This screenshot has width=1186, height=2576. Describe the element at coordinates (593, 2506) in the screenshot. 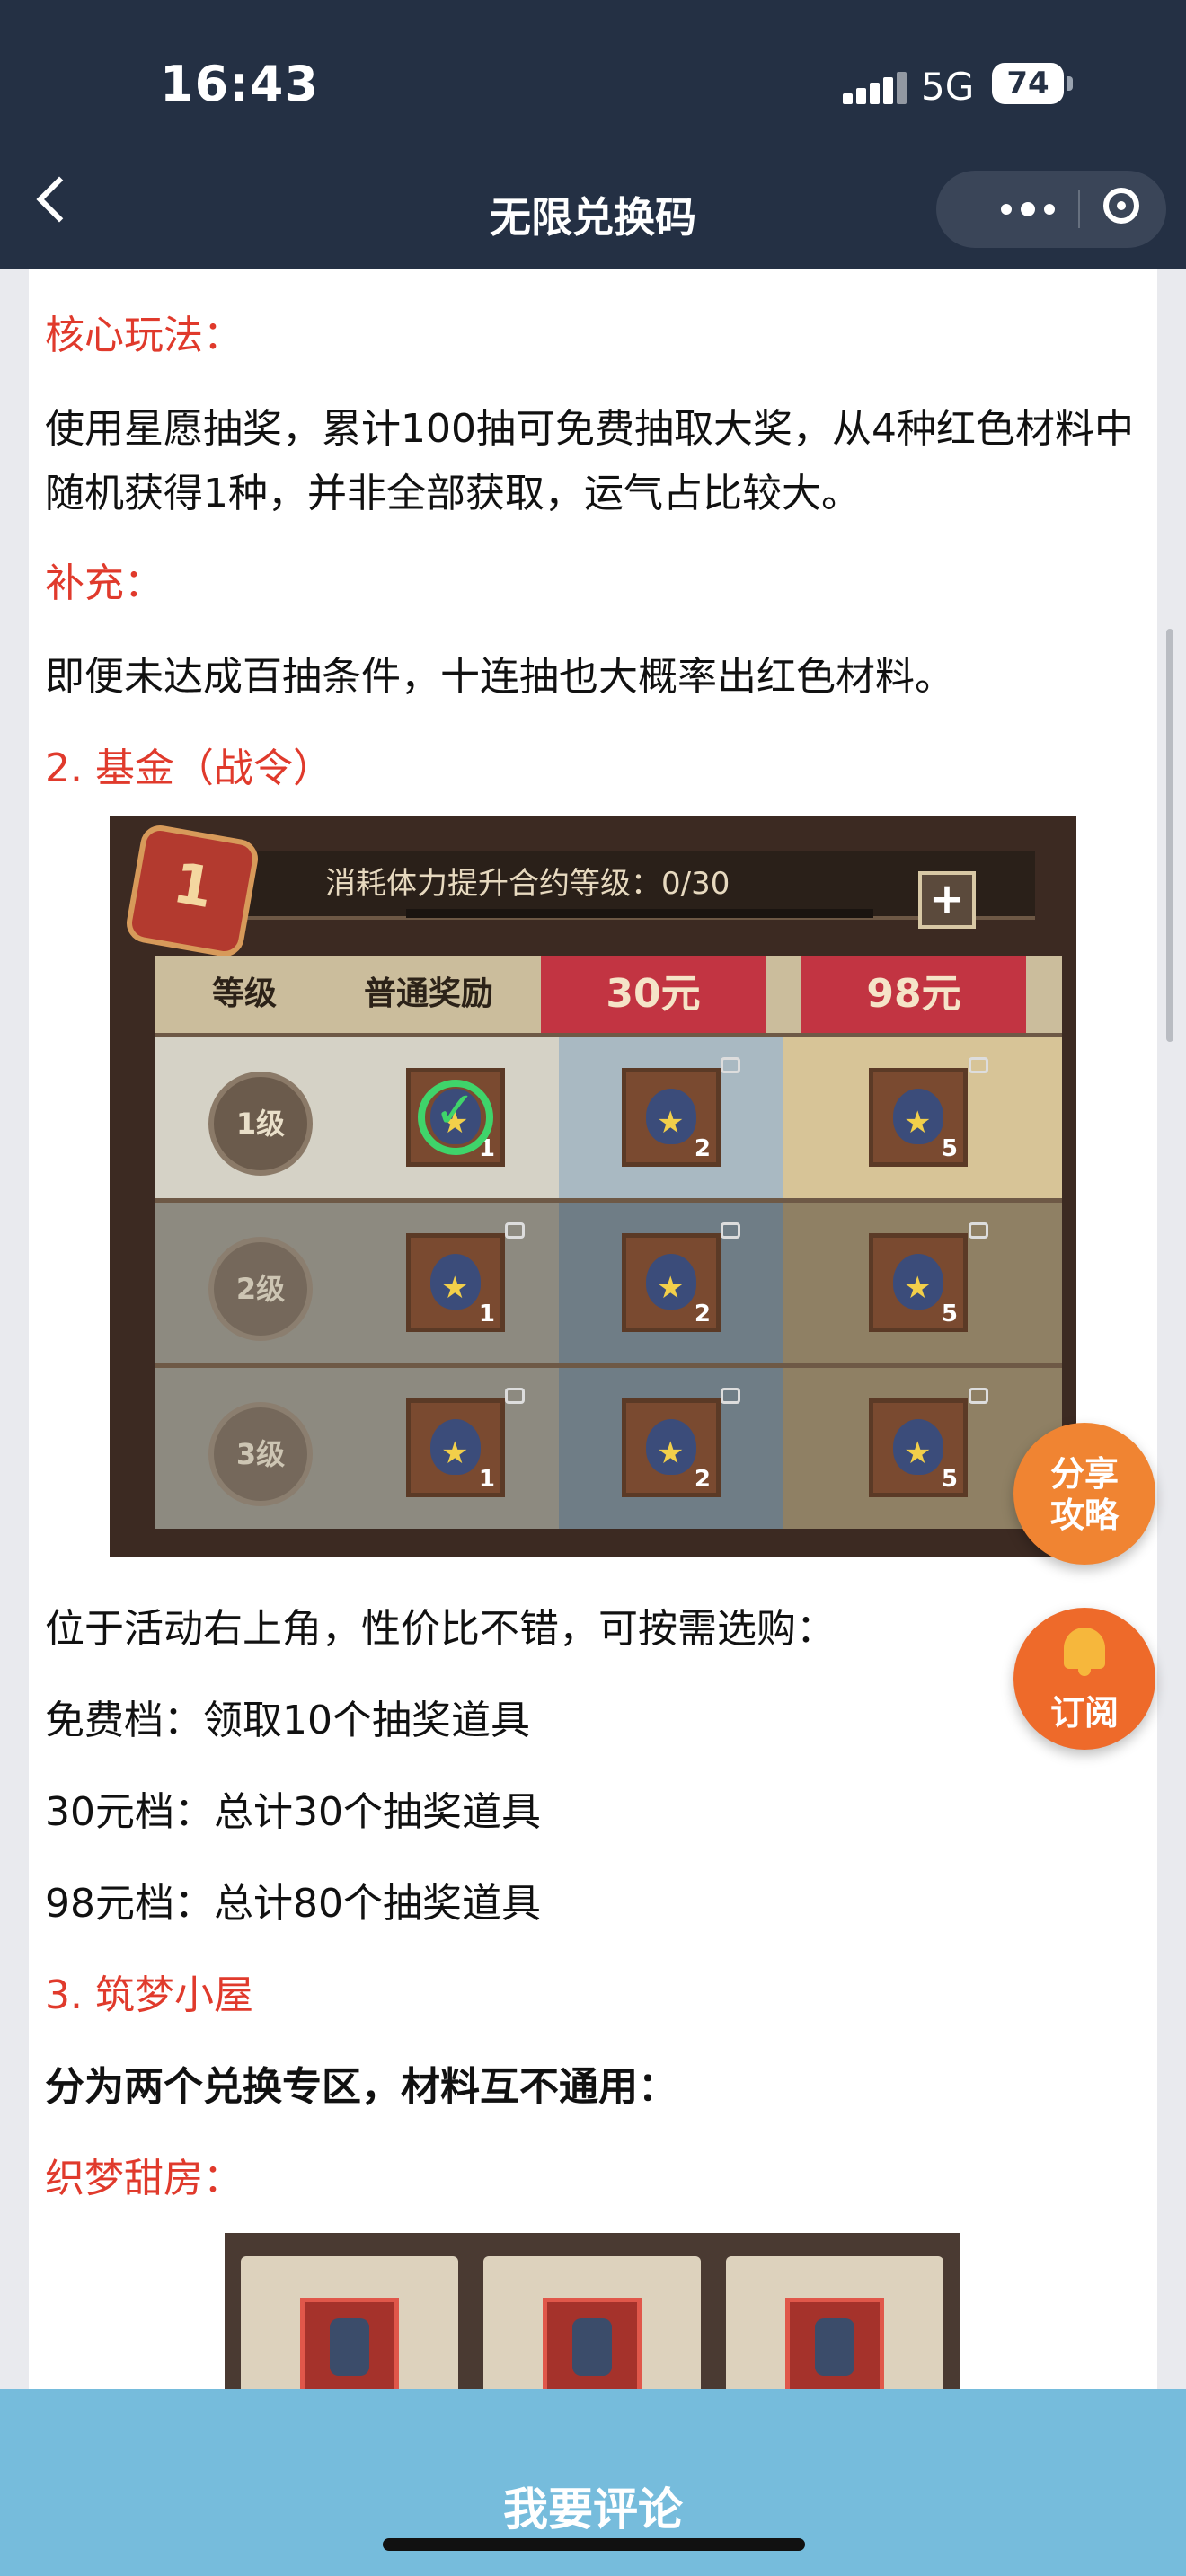

I see `comment-button: 我要评论` at that location.